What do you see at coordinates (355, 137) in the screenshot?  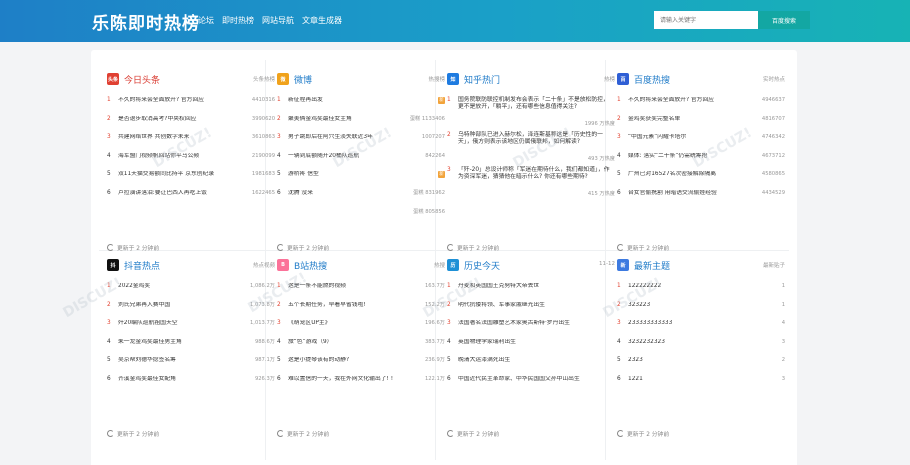 I see `item-title: 男子跳即后在阿穴生淡失联近3年` at bounding box center [355, 137].